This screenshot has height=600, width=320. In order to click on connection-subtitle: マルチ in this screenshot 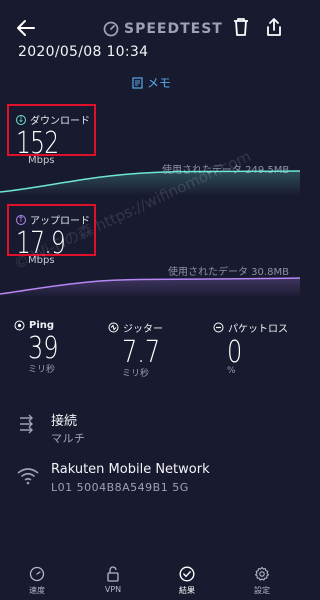, I will do `click(68, 438)`.